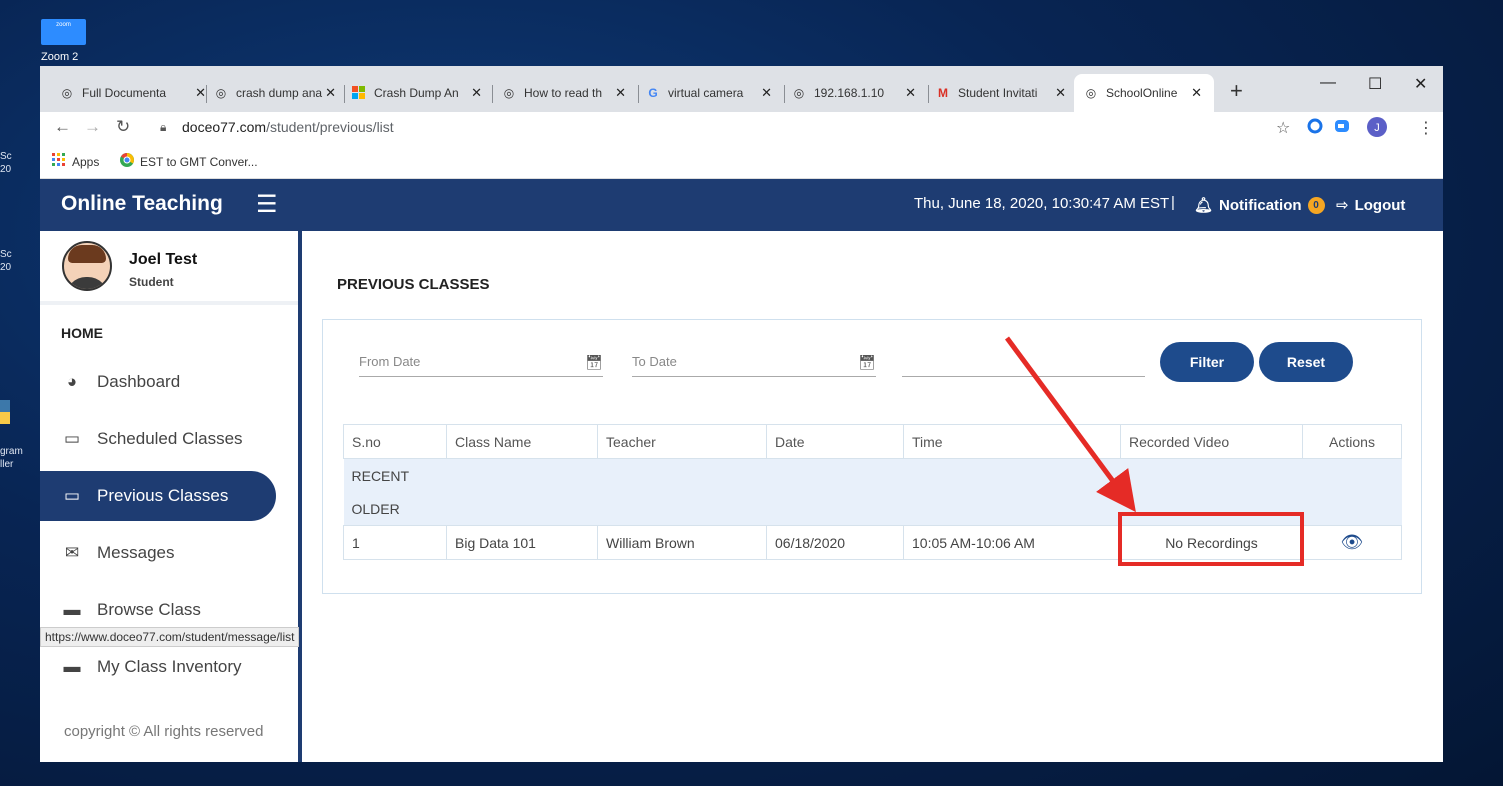 This screenshot has width=1503, height=786. I want to click on from-date-field: From Date 📅︎, so click(481, 365).